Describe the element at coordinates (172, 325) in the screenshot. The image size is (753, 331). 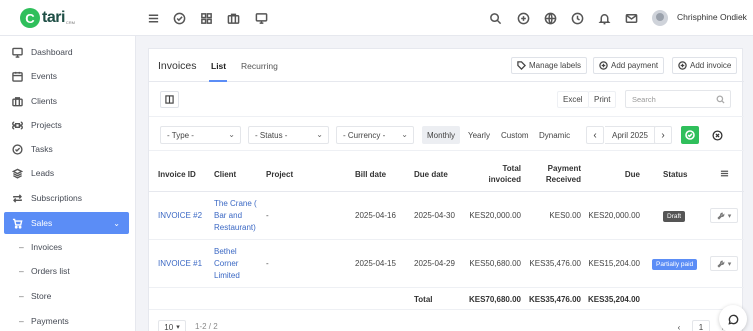
I see `page-size-select: 10 ▾` at that location.